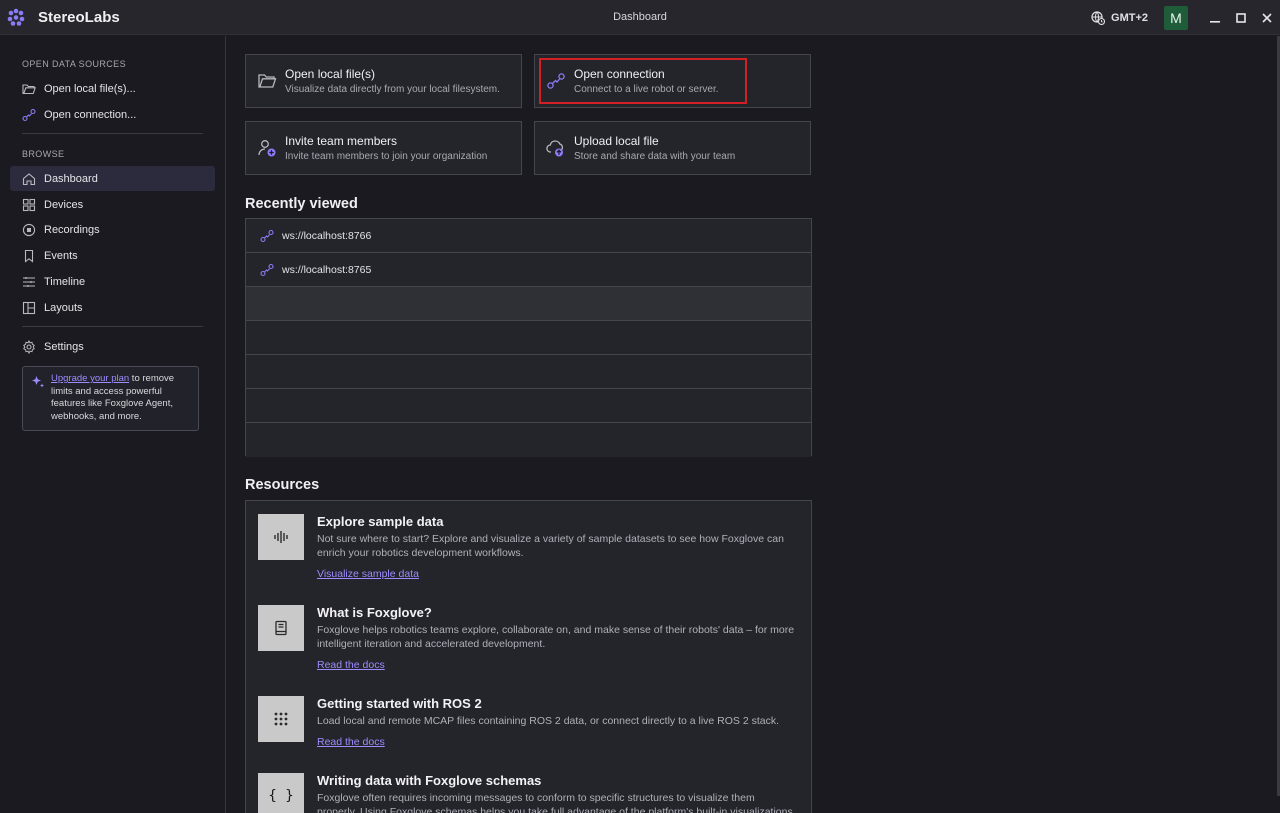 The image size is (1280, 813). I want to click on recently-viewed-list: ws://localhost:8766 ws://localhost:8765, so click(528, 337).